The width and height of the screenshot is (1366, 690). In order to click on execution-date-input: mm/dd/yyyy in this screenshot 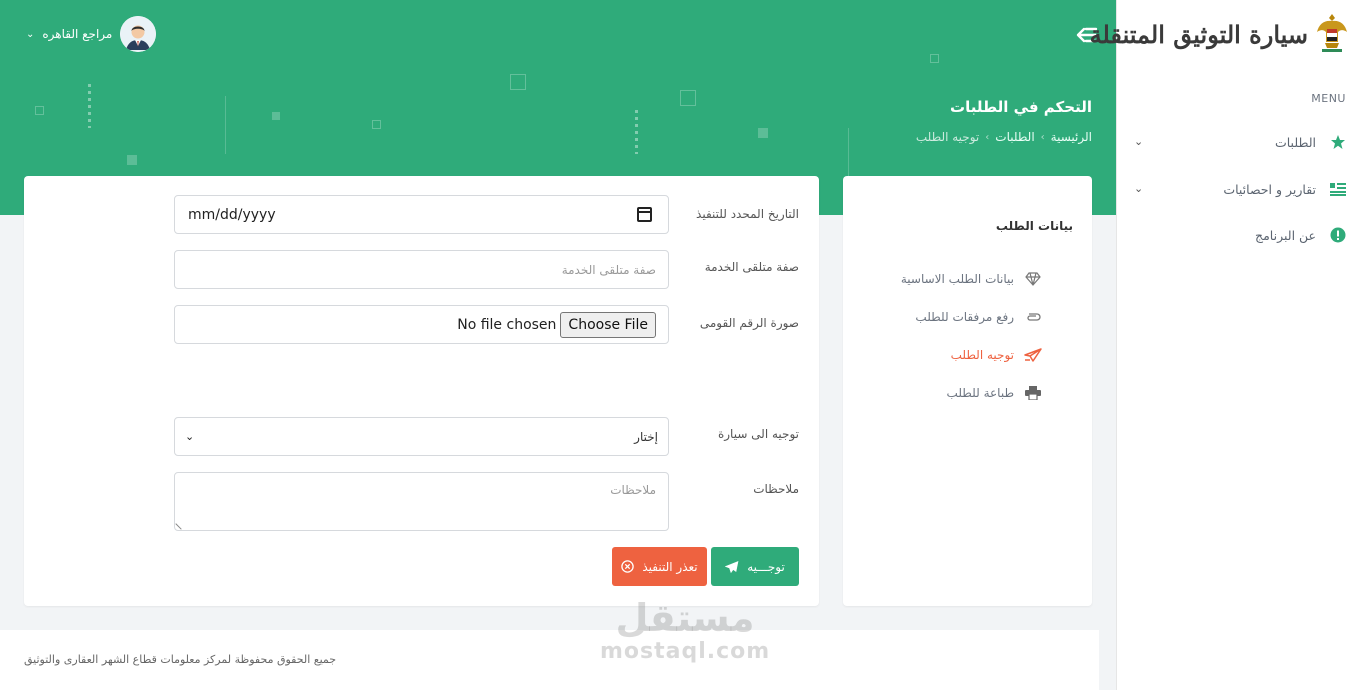, I will do `click(421, 214)`.